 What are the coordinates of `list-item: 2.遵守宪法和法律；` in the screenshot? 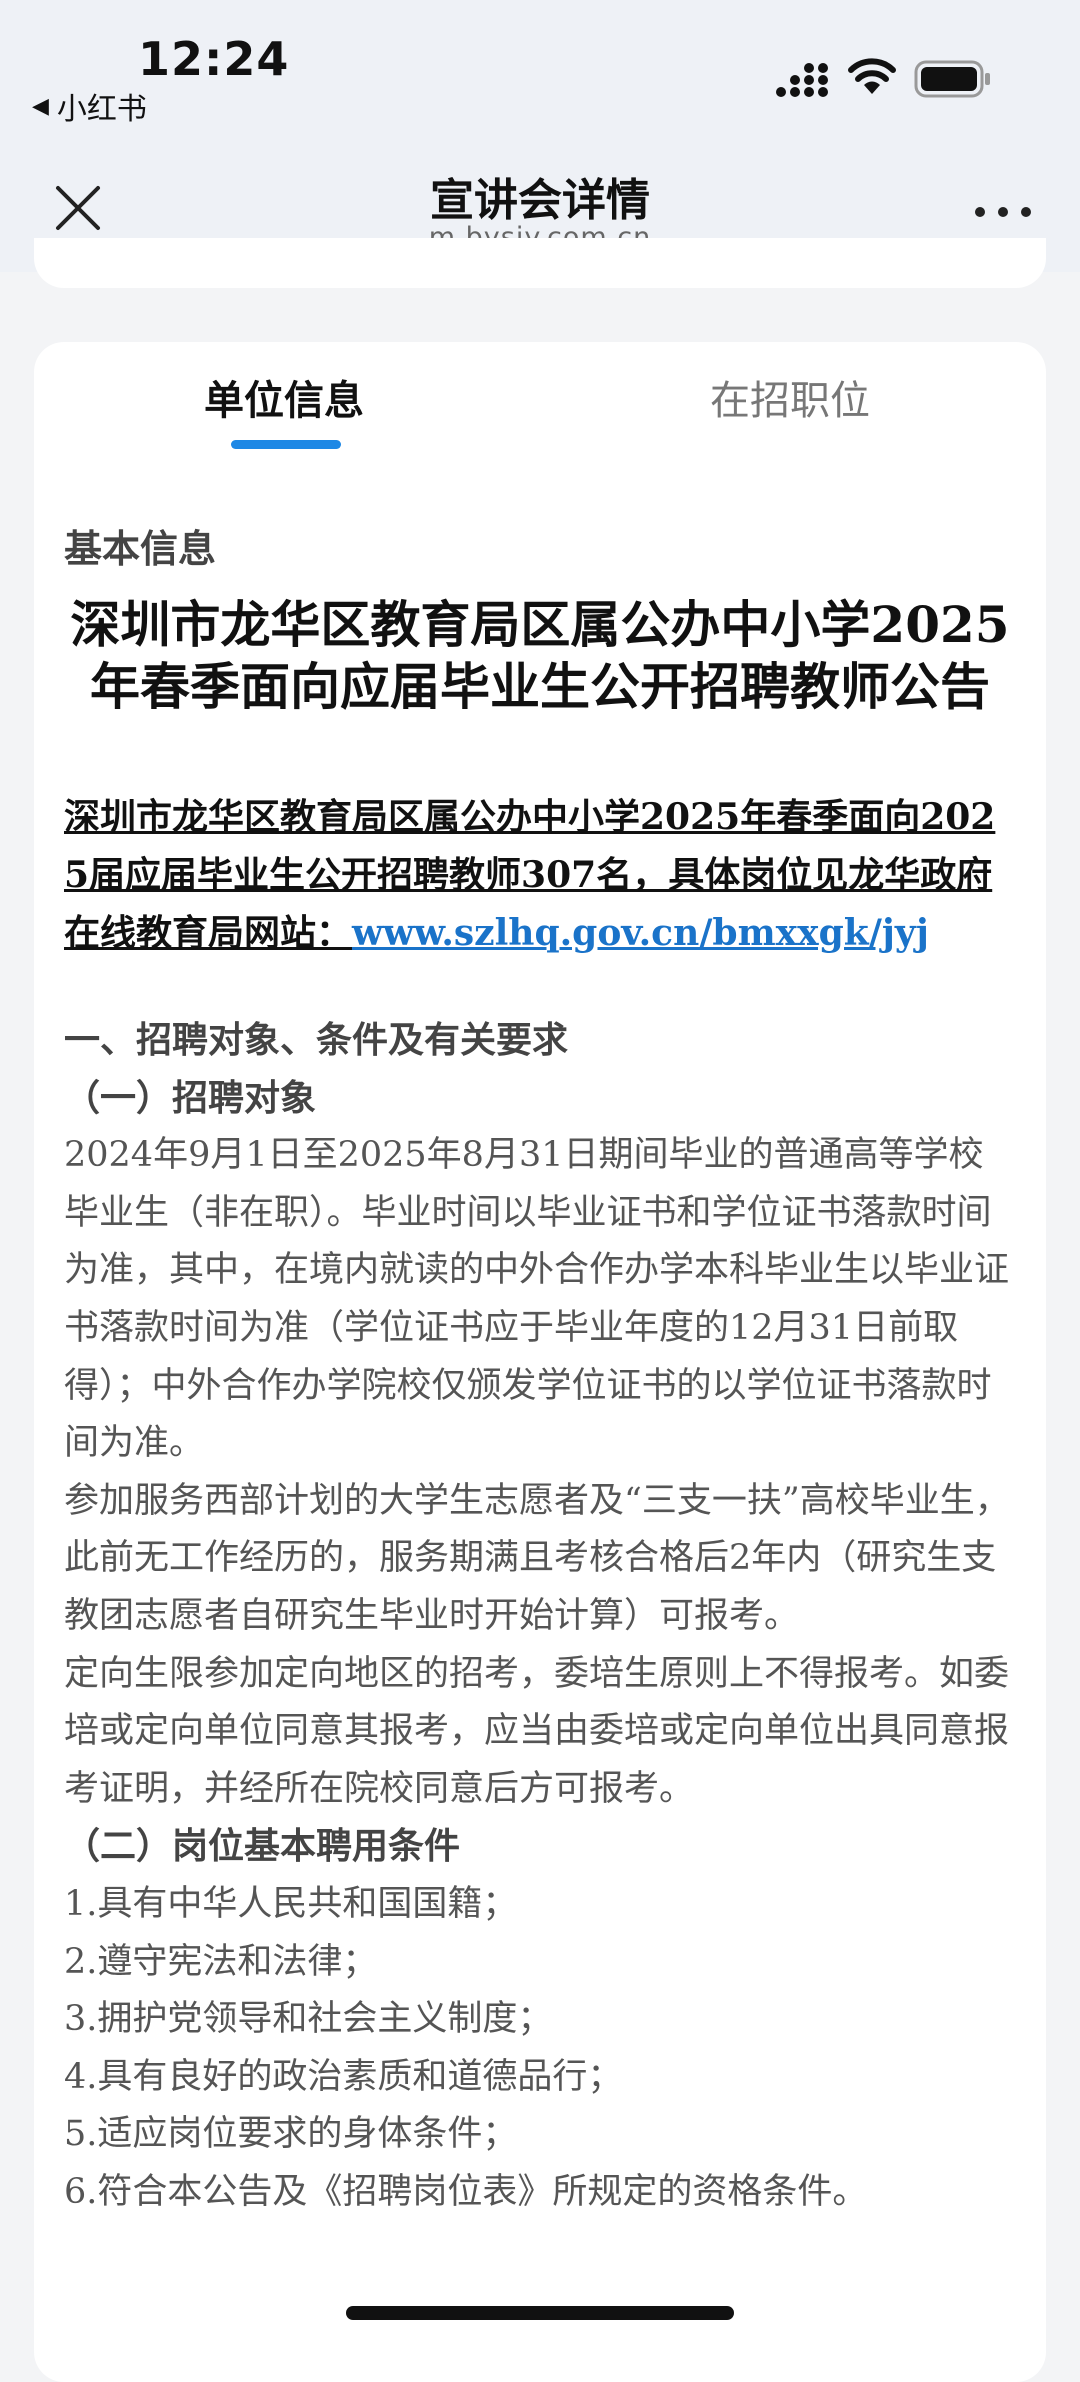 It's located at (221, 1961).